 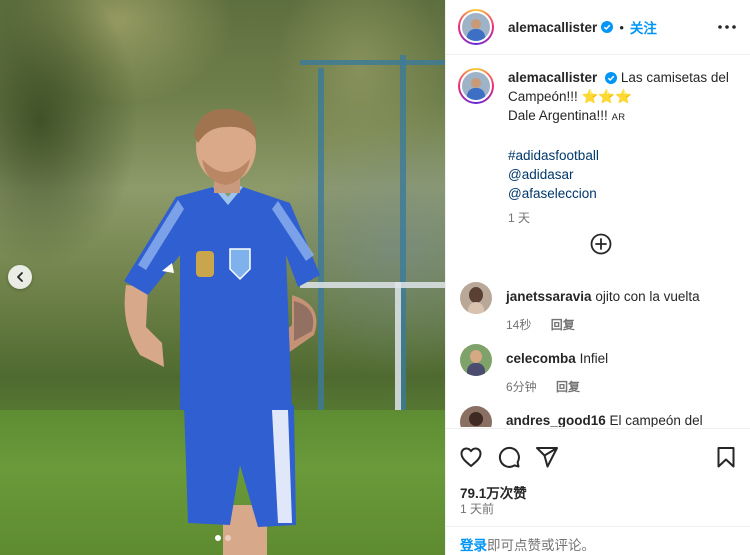 What do you see at coordinates (726, 457) in the screenshot?
I see `bookmark-icon` at bounding box center [726, 457].